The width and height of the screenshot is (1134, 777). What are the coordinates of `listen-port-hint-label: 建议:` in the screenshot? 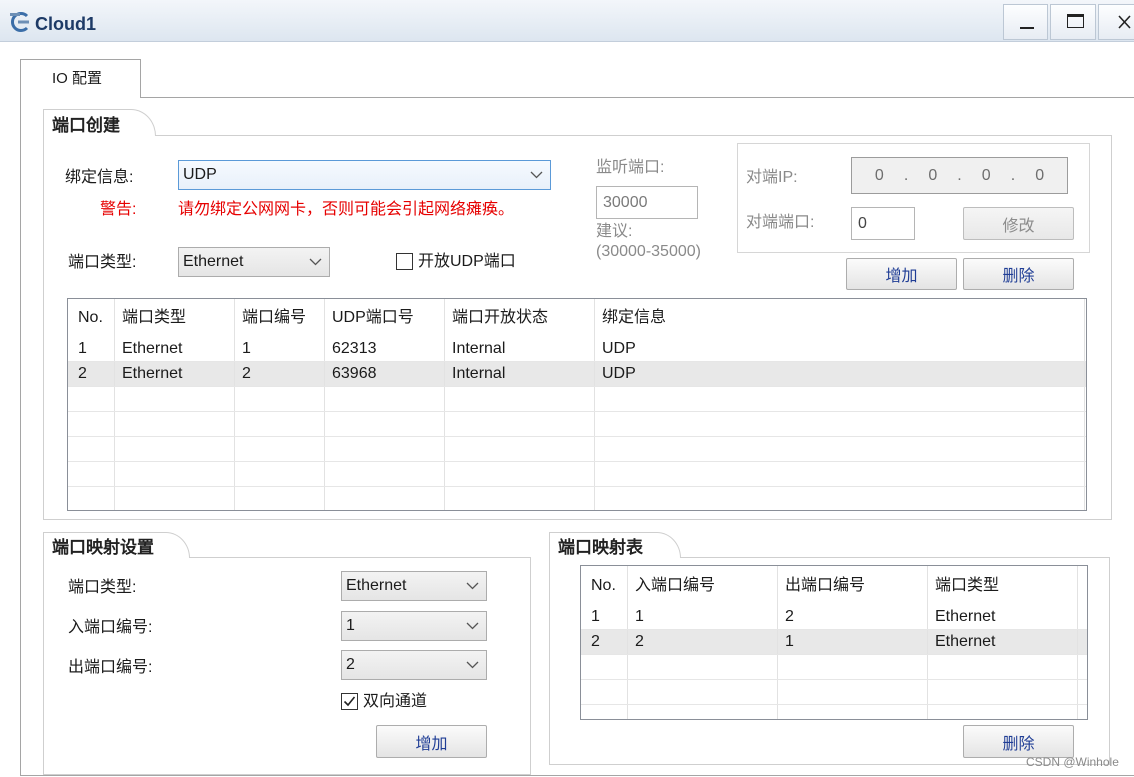 It's located at (614, 231).